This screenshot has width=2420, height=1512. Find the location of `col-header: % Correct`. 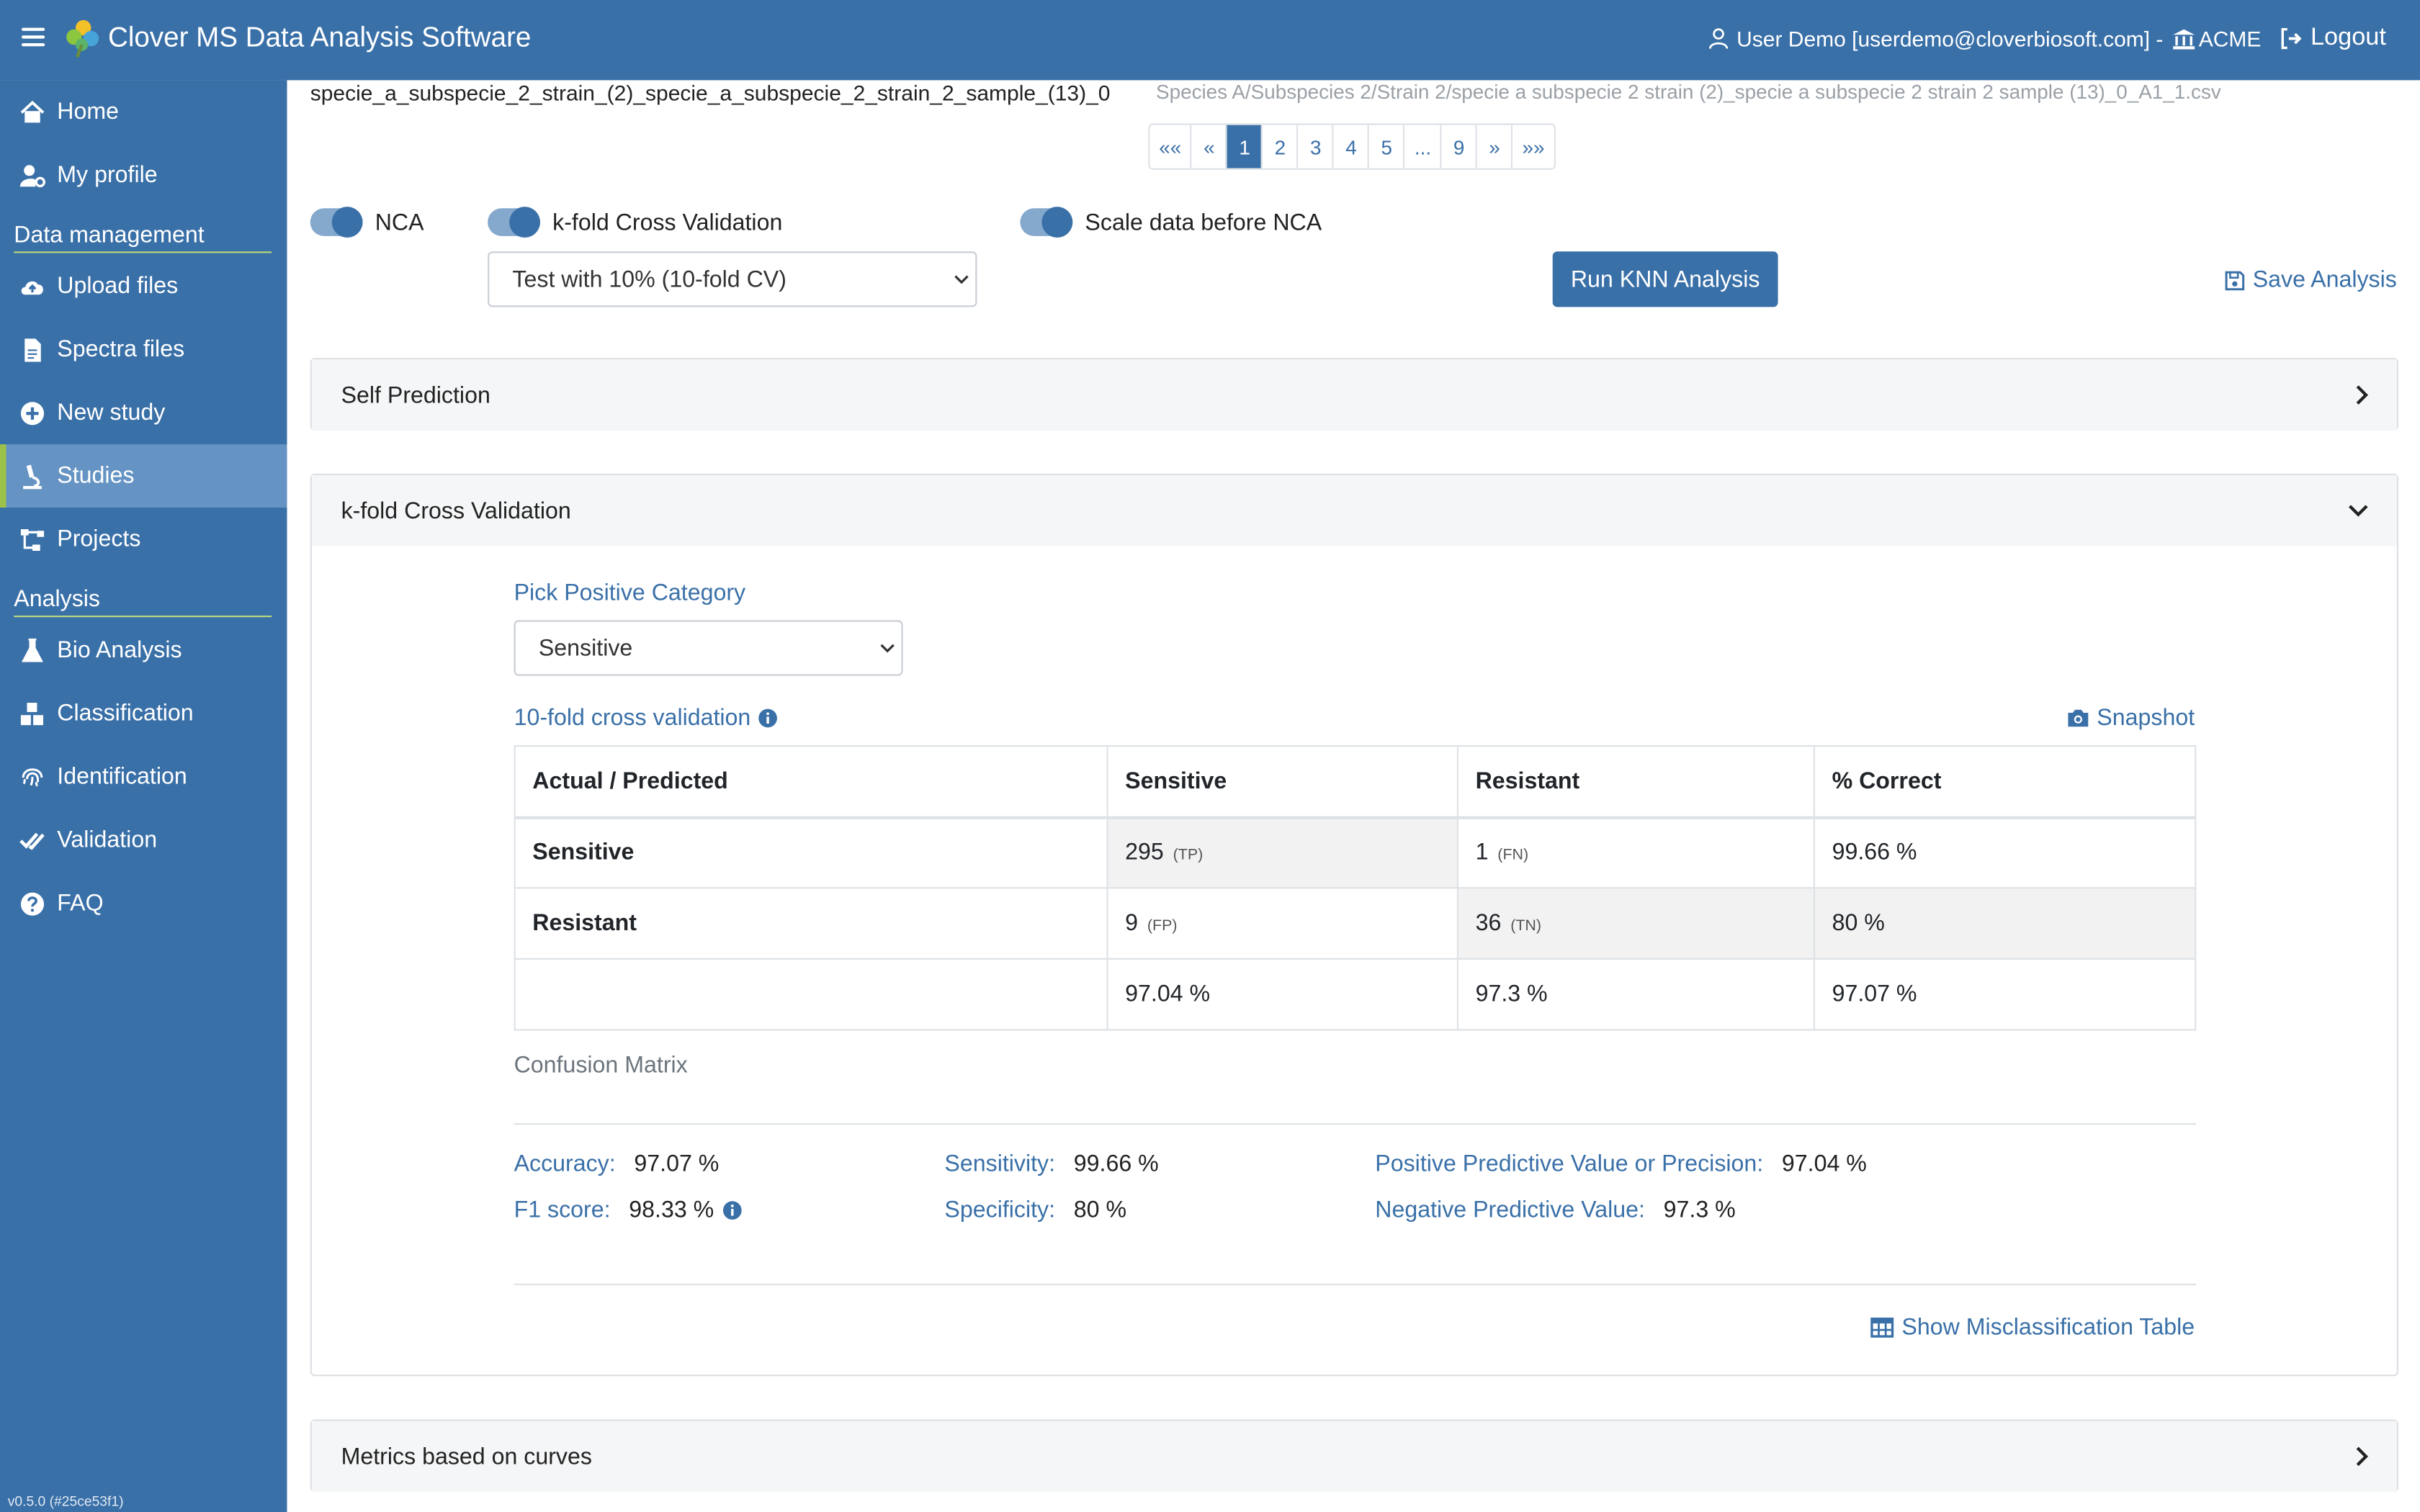

col-header: % Correct is located at coordinates (2005, 781).